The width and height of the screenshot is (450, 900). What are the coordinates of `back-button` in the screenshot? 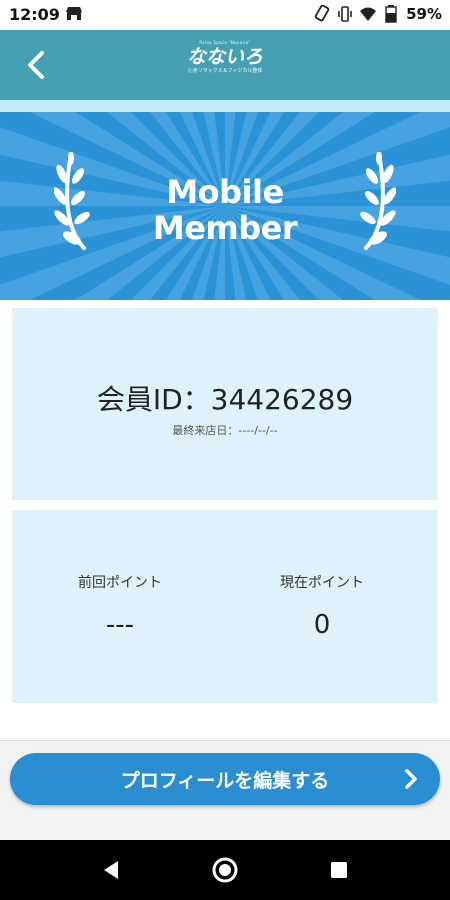 It's located at (36, 65).